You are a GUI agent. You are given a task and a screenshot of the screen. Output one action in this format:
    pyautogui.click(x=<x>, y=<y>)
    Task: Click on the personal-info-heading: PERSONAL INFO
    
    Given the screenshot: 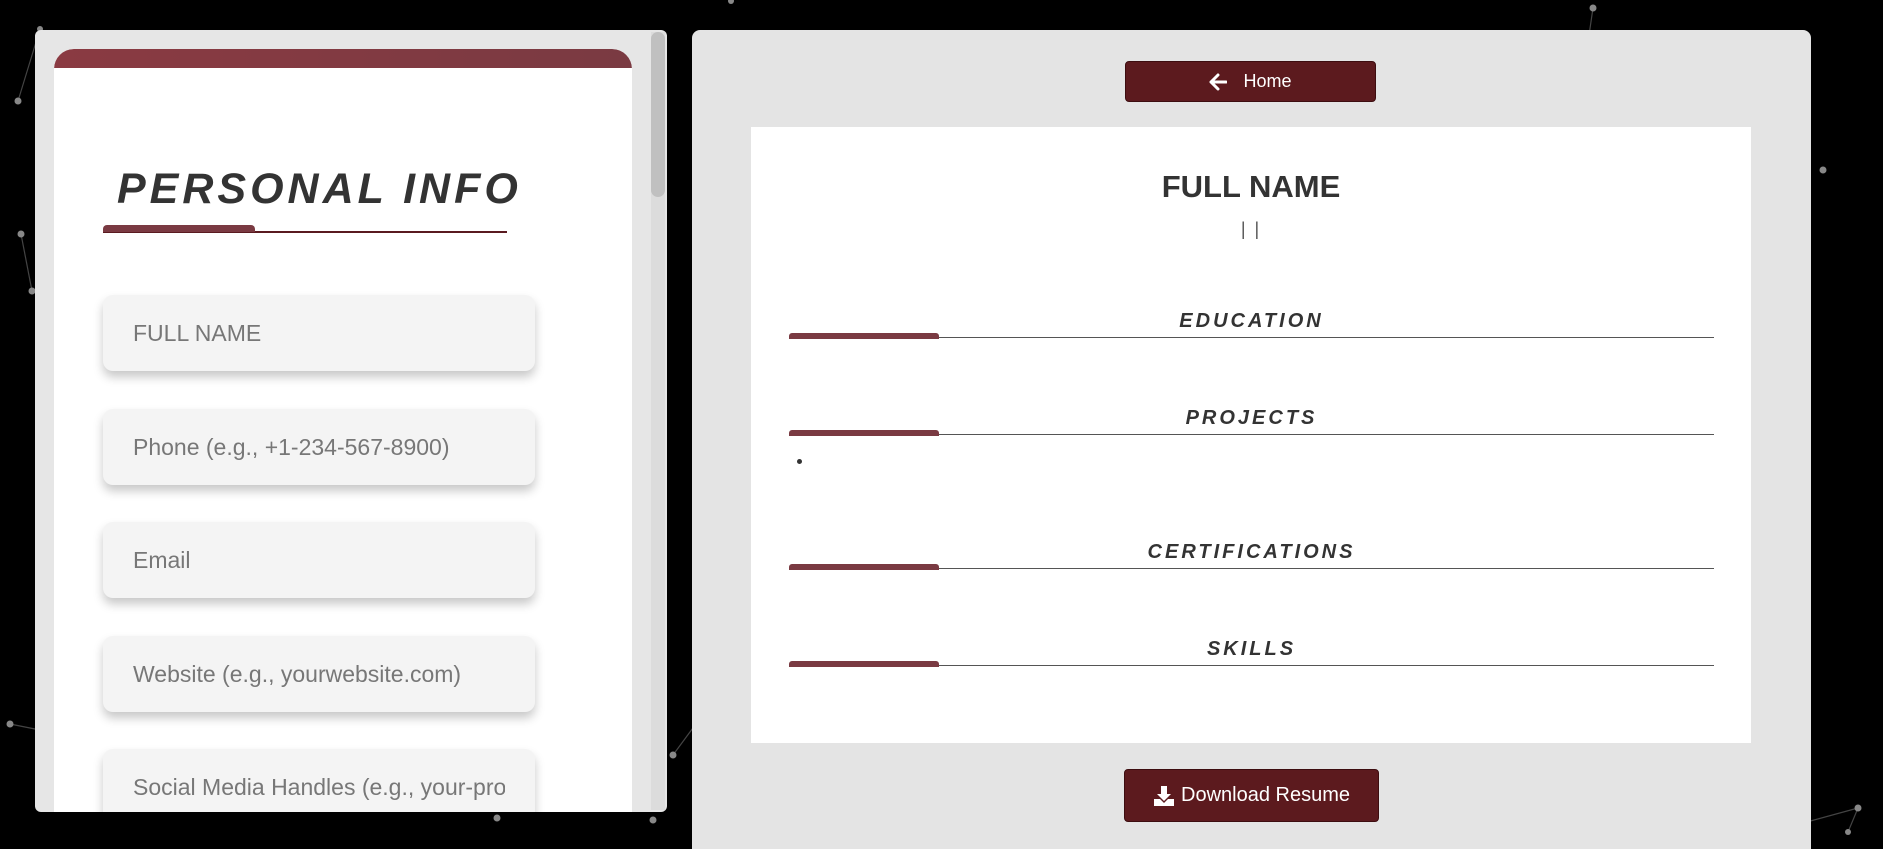 What is the action you would take?
    pyautogui.click(x=310, y=189)
    